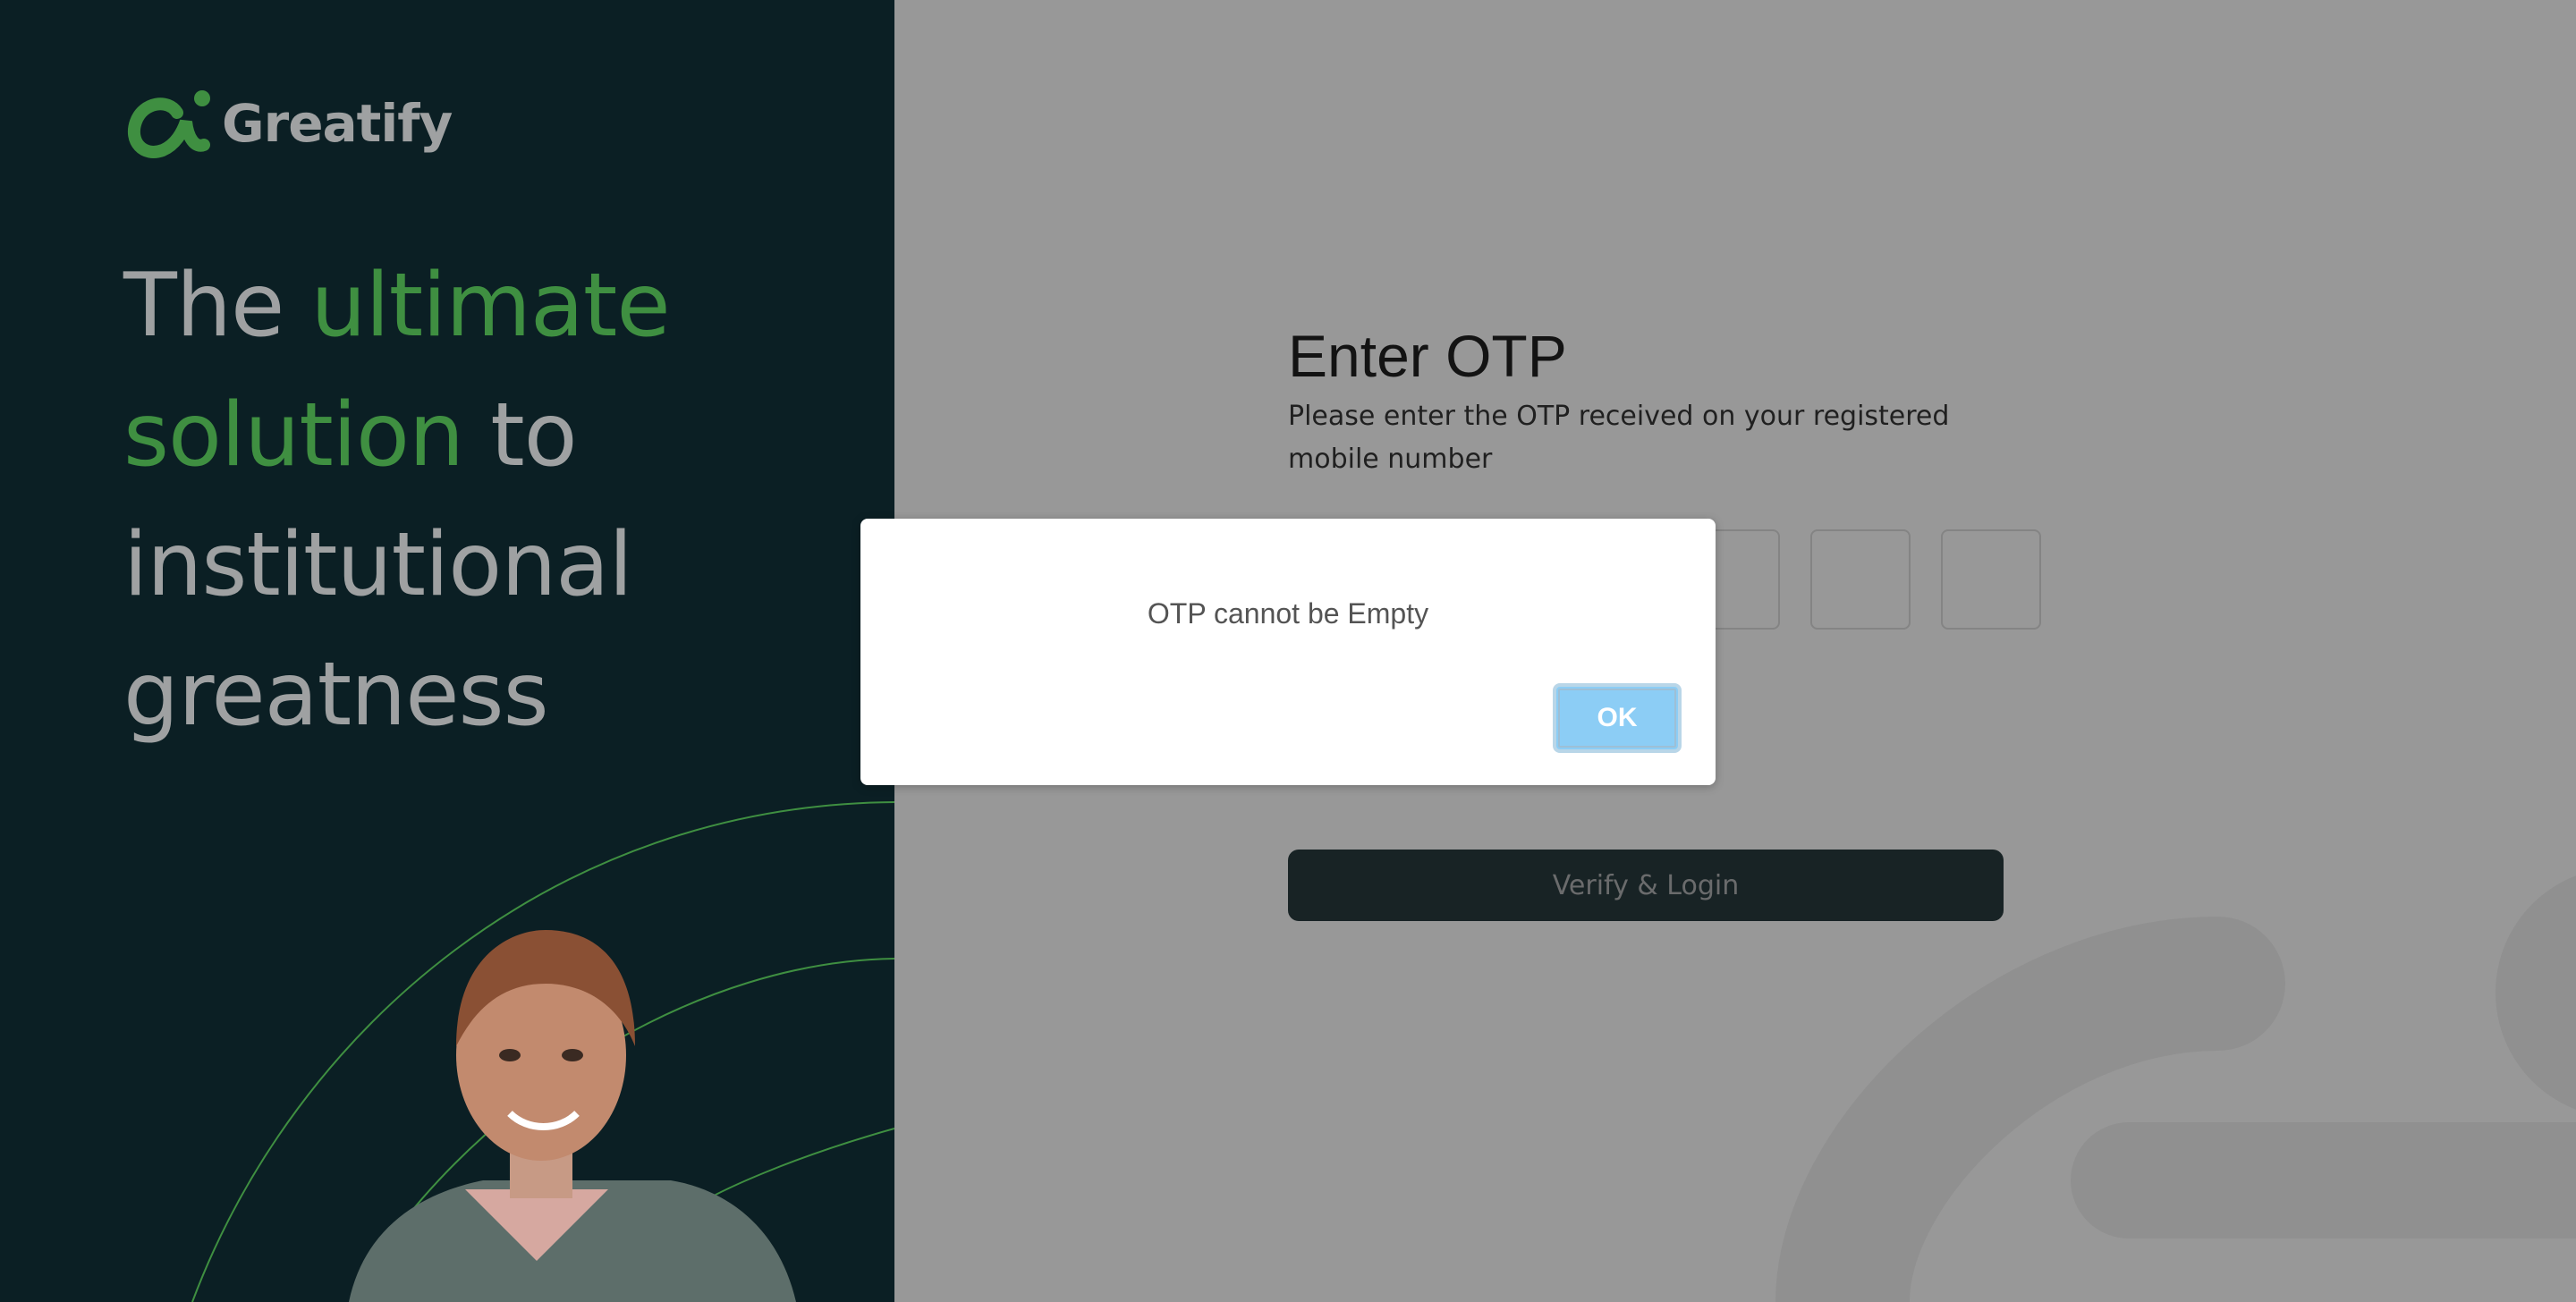 This screenshot has height=1302, width=2576. What do you see at coordinates (520, 435) in the screenshot?
I see `headline-word: to` at bounding box center [520, 435].